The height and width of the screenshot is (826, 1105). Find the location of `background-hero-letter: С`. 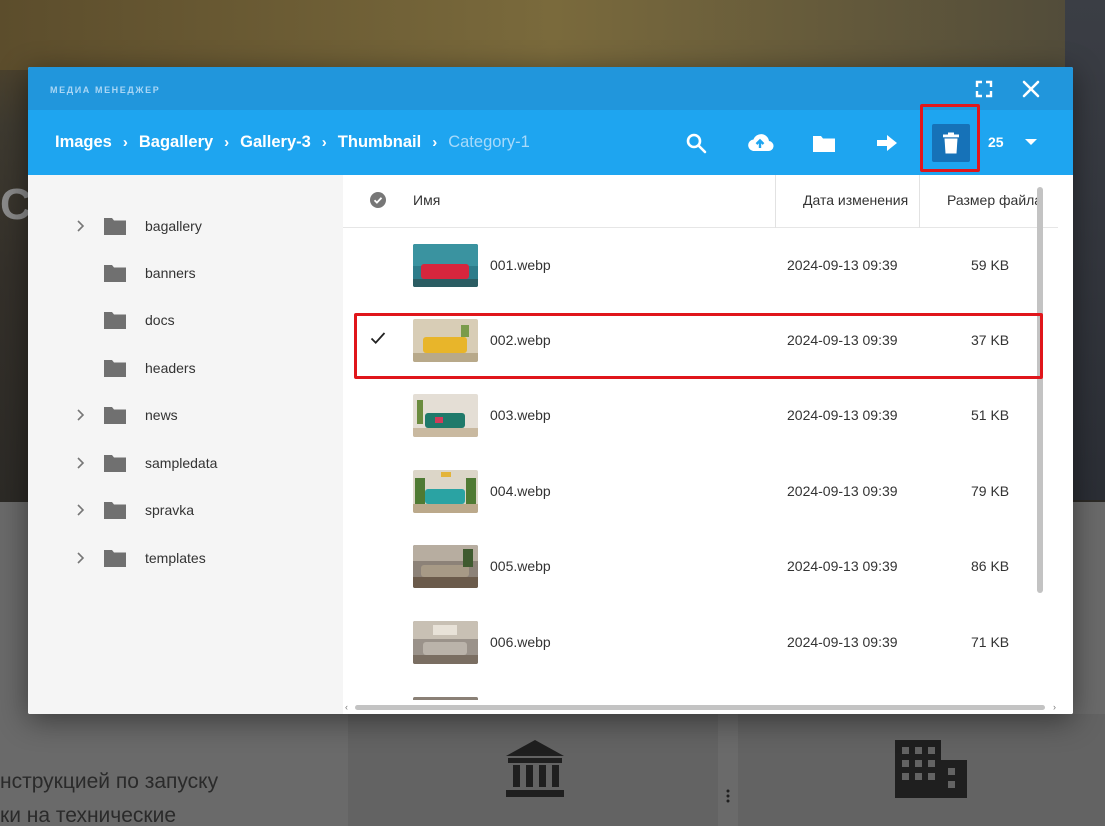

background-hero-letter: С is located at coordinates (16, 204).